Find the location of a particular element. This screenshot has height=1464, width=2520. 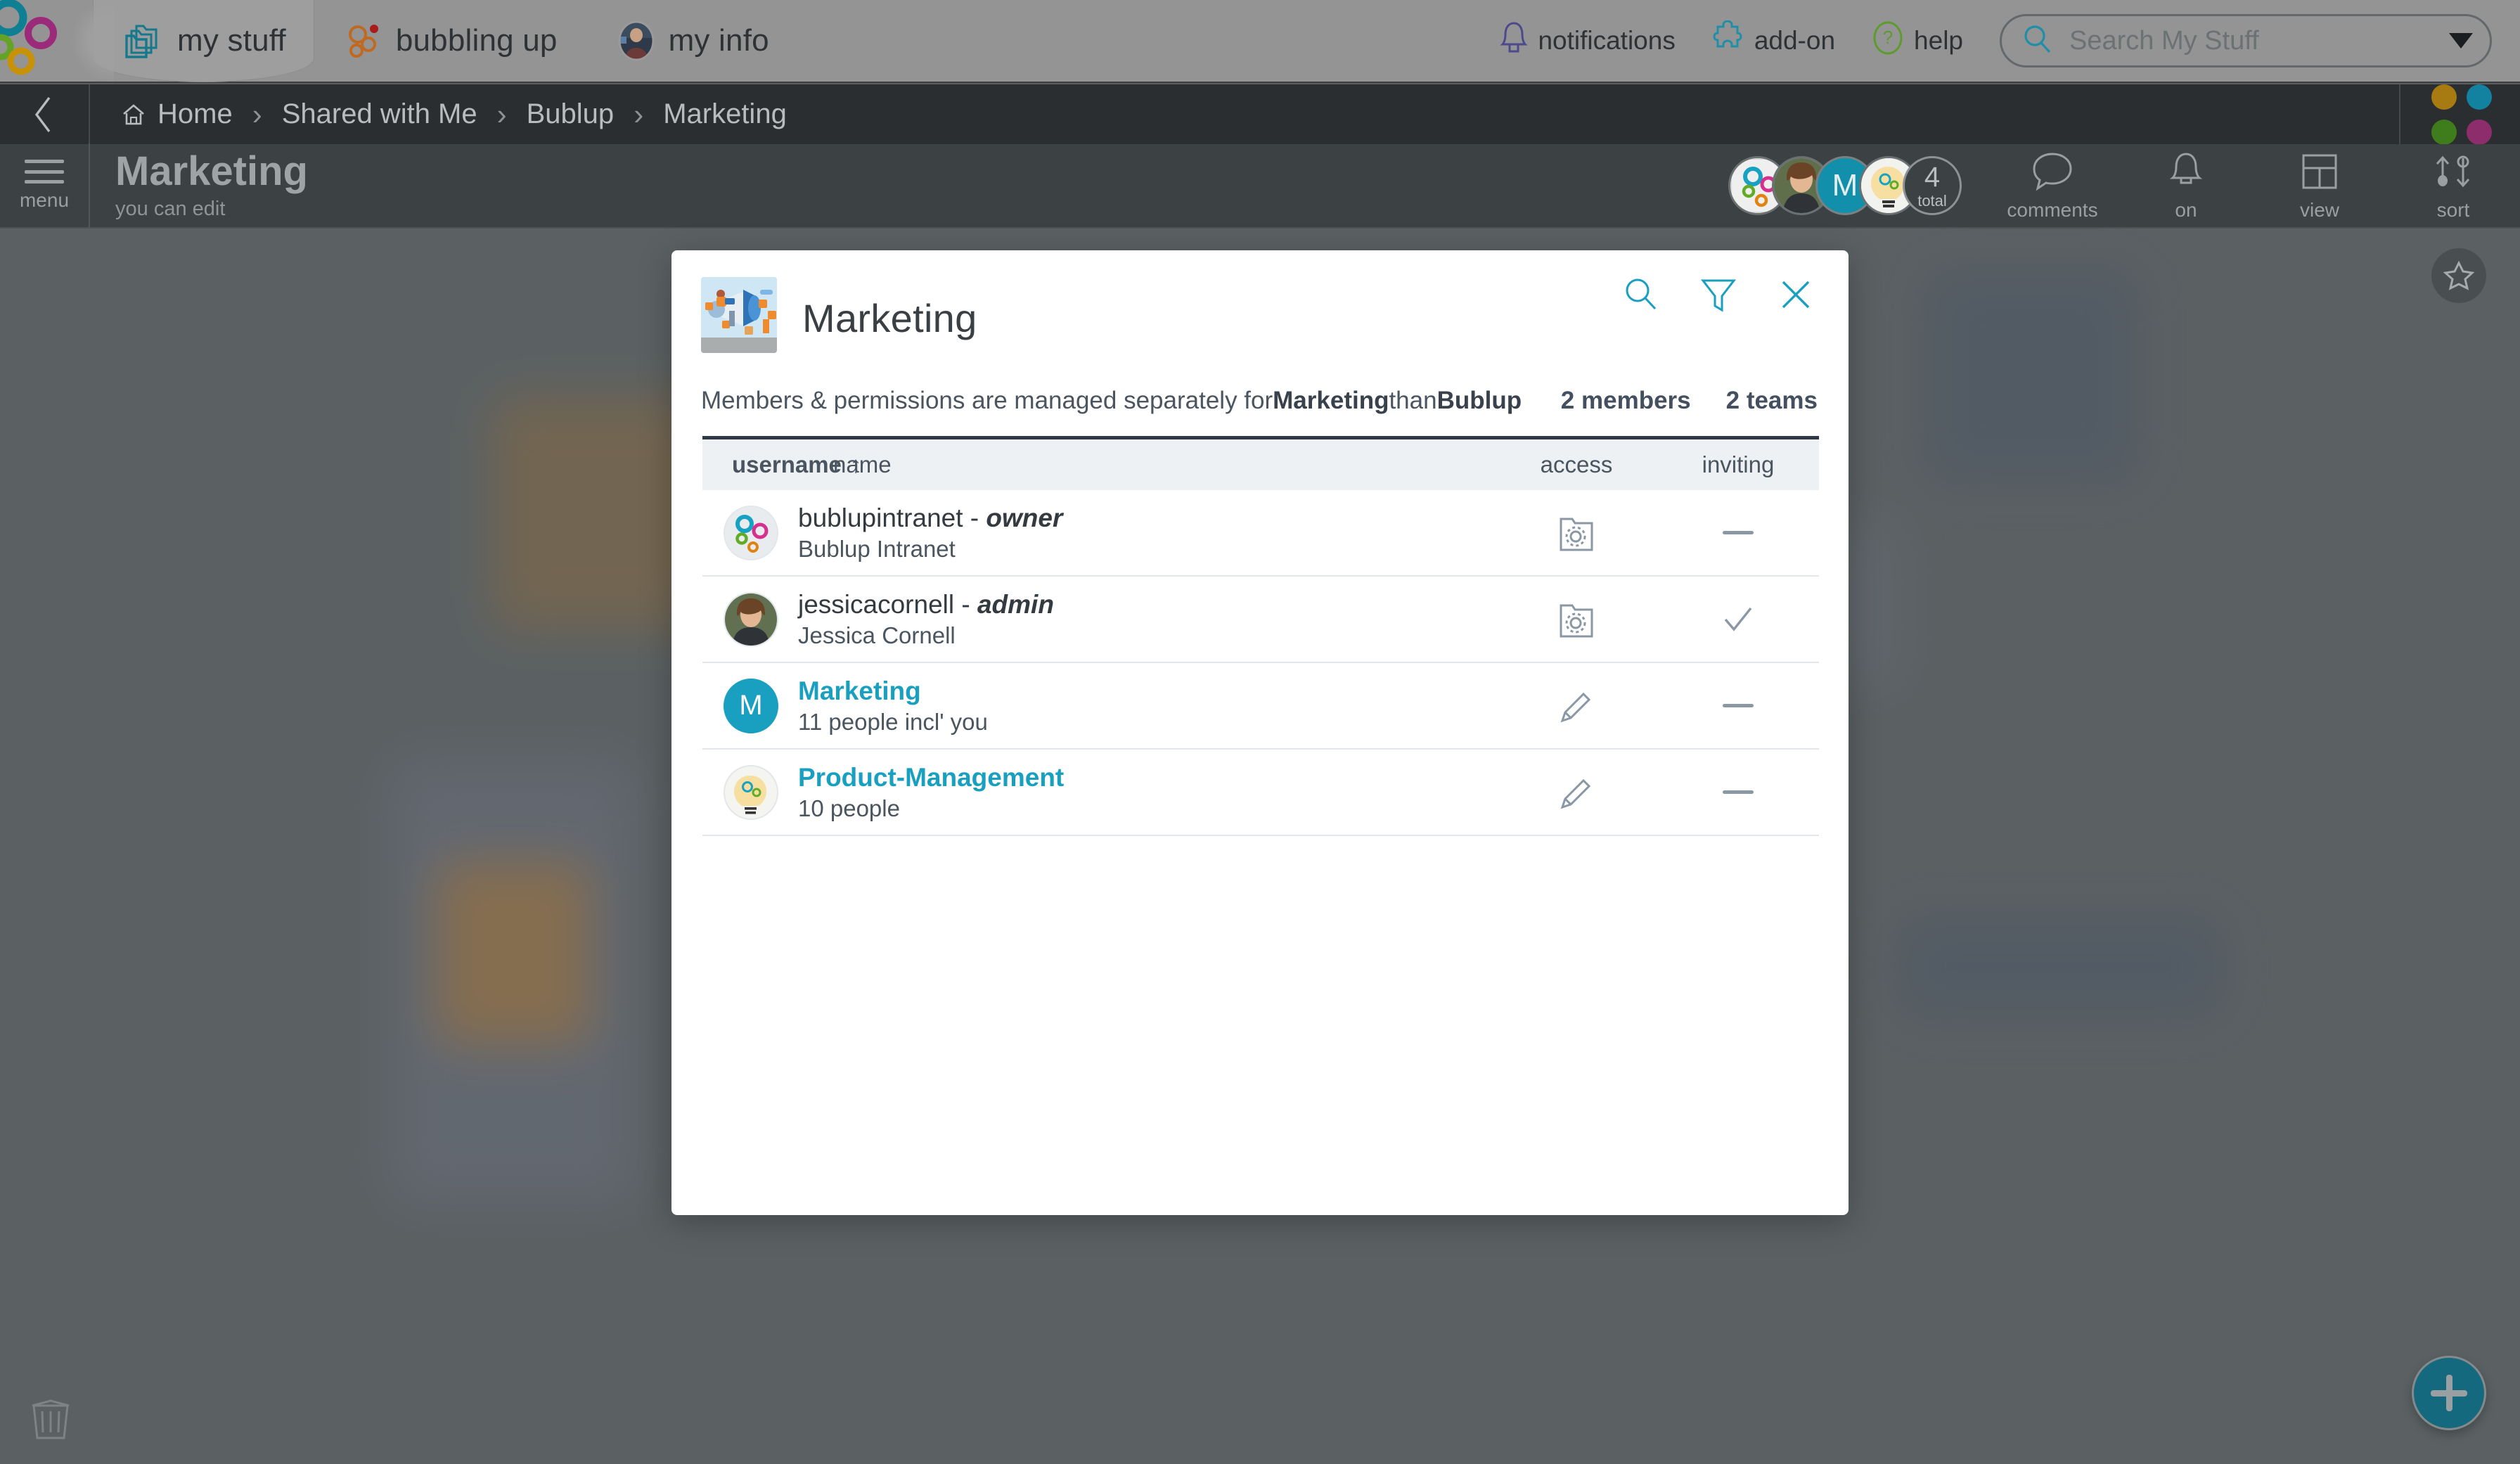

modal-action-group is located at coordinates (1718, 294).